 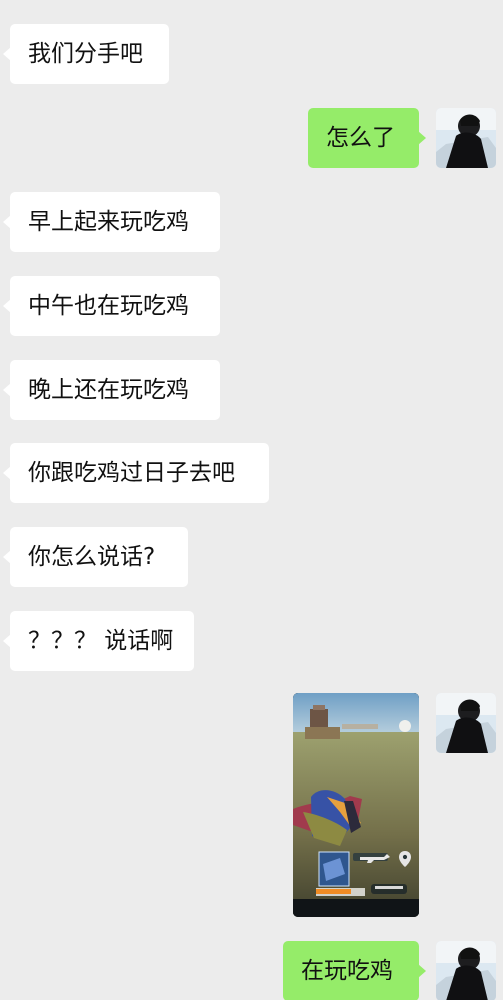 I want to click on message-row: 中午也在玩吃鸡, so click(x=251, y=312).